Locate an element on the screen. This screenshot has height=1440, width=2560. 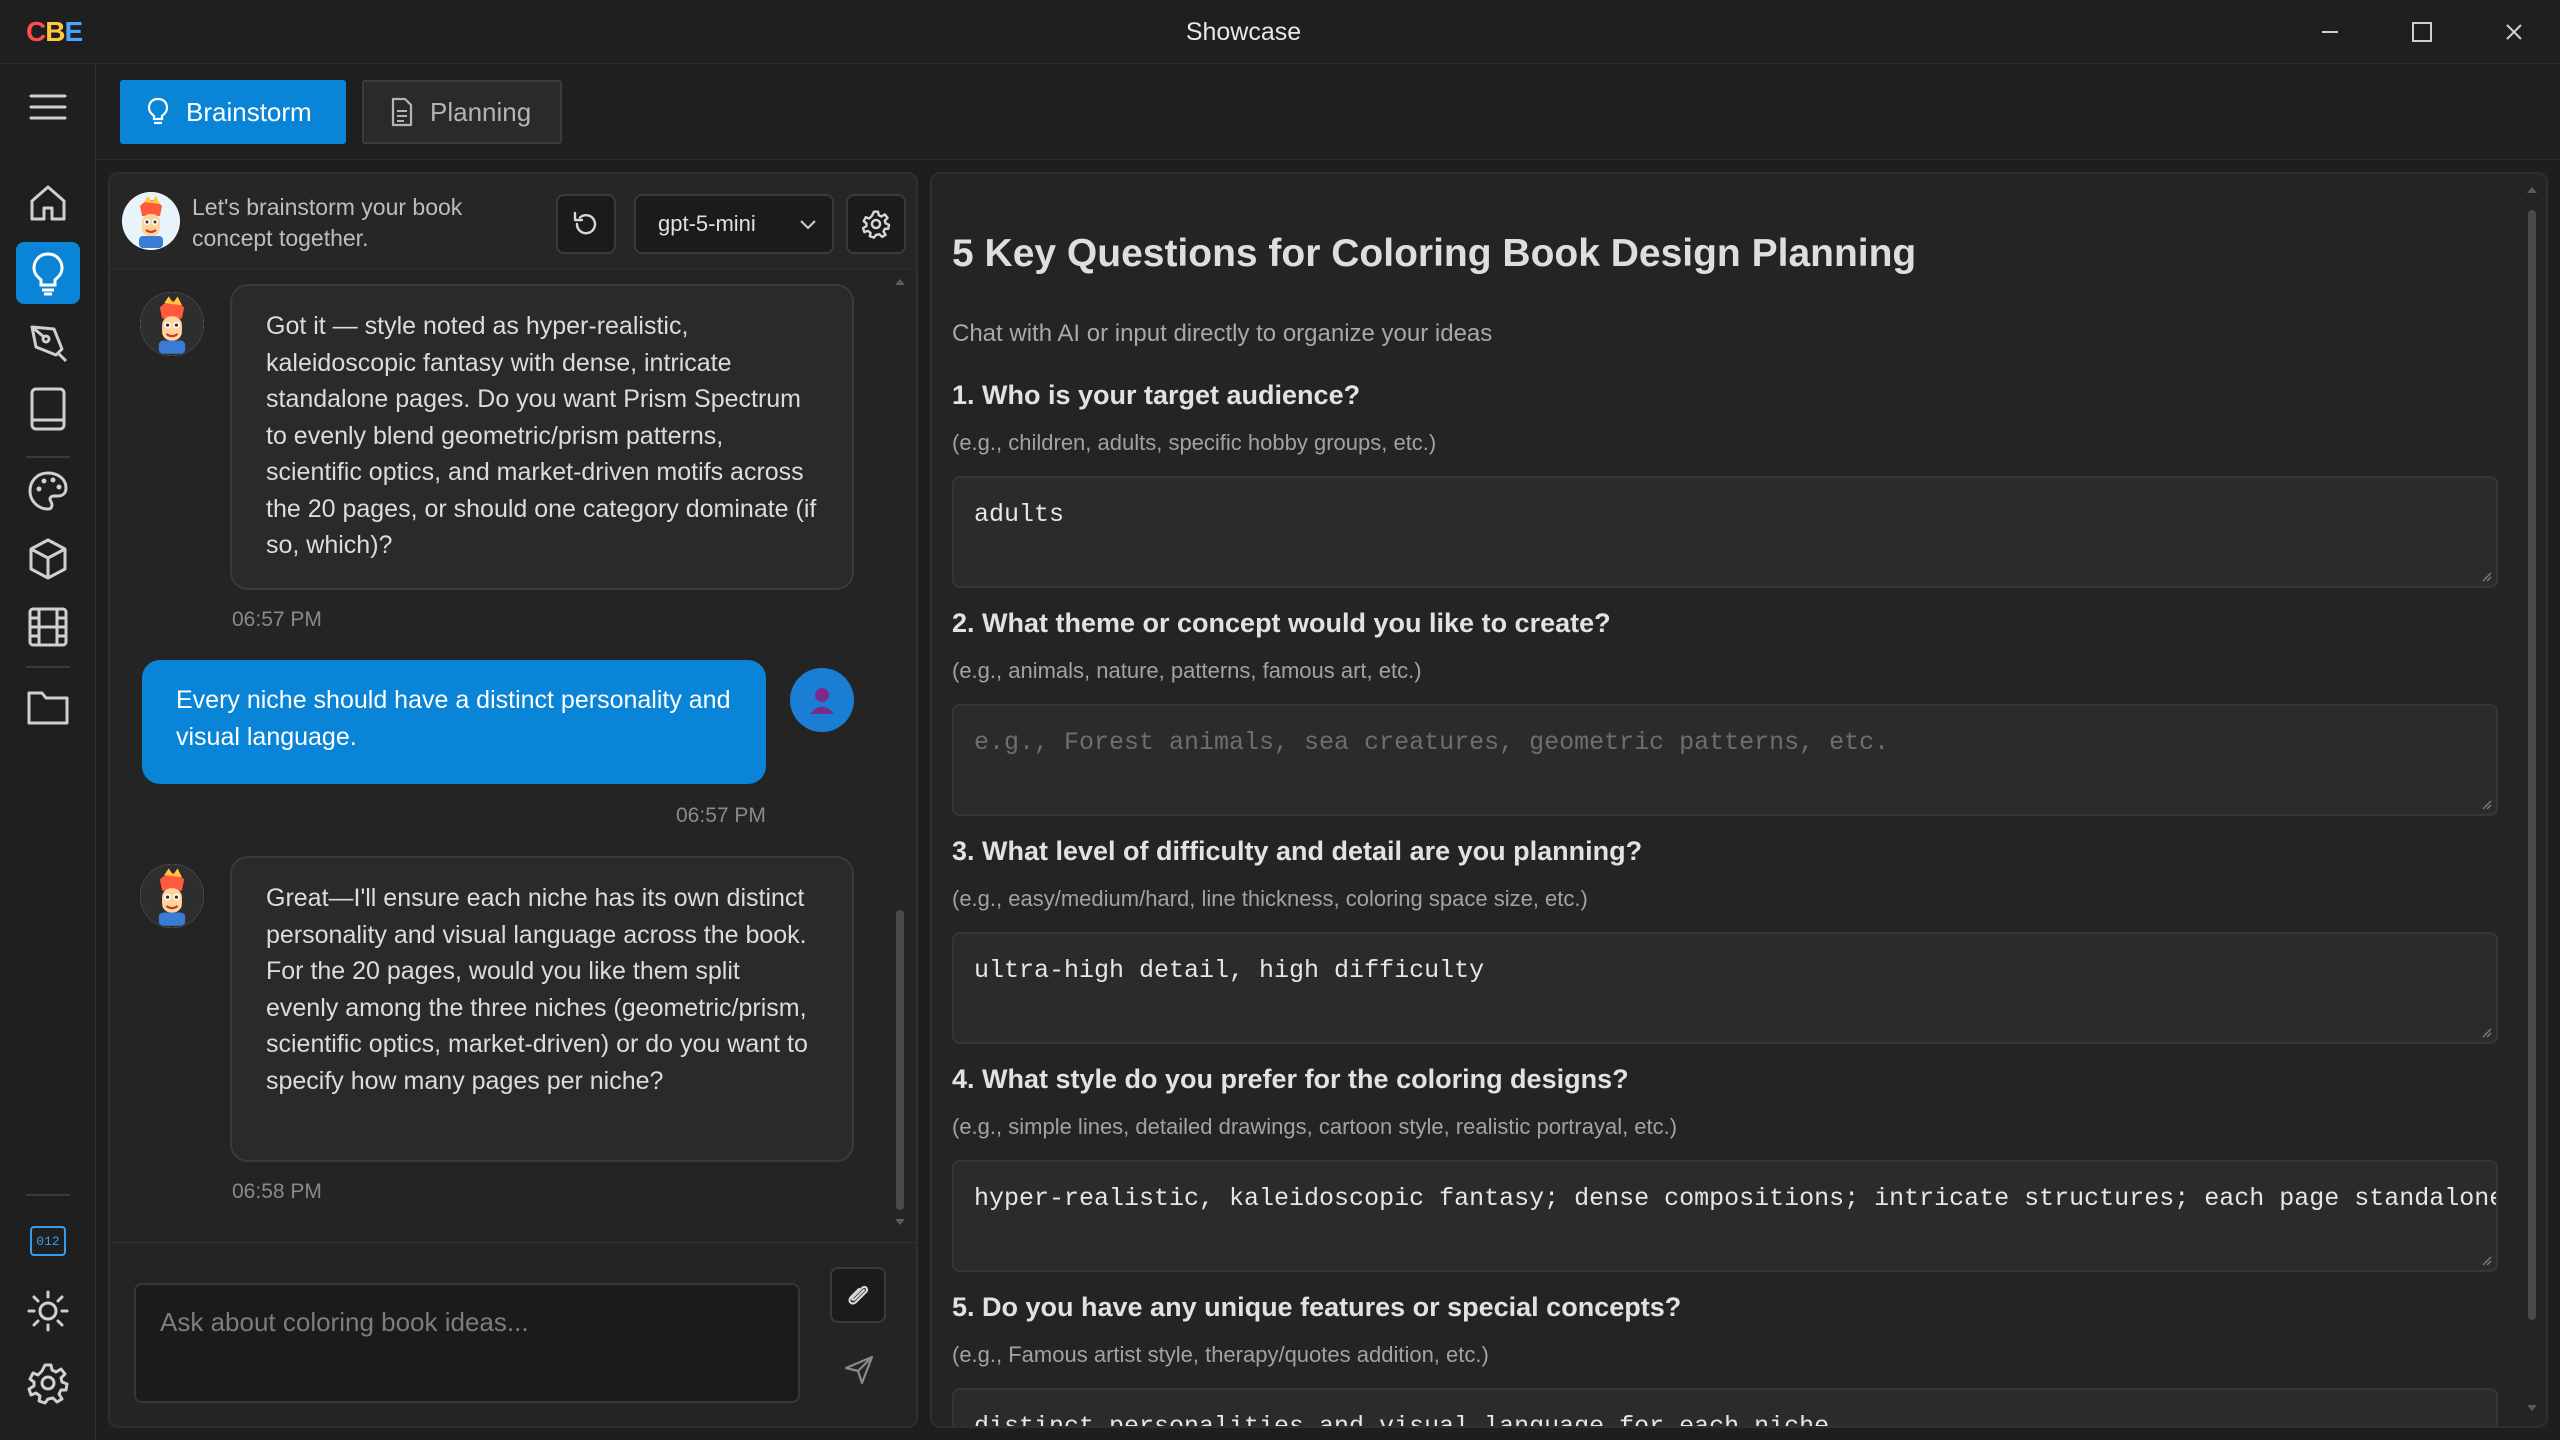
sidebar-item-files is located at coordinates (48, 707).